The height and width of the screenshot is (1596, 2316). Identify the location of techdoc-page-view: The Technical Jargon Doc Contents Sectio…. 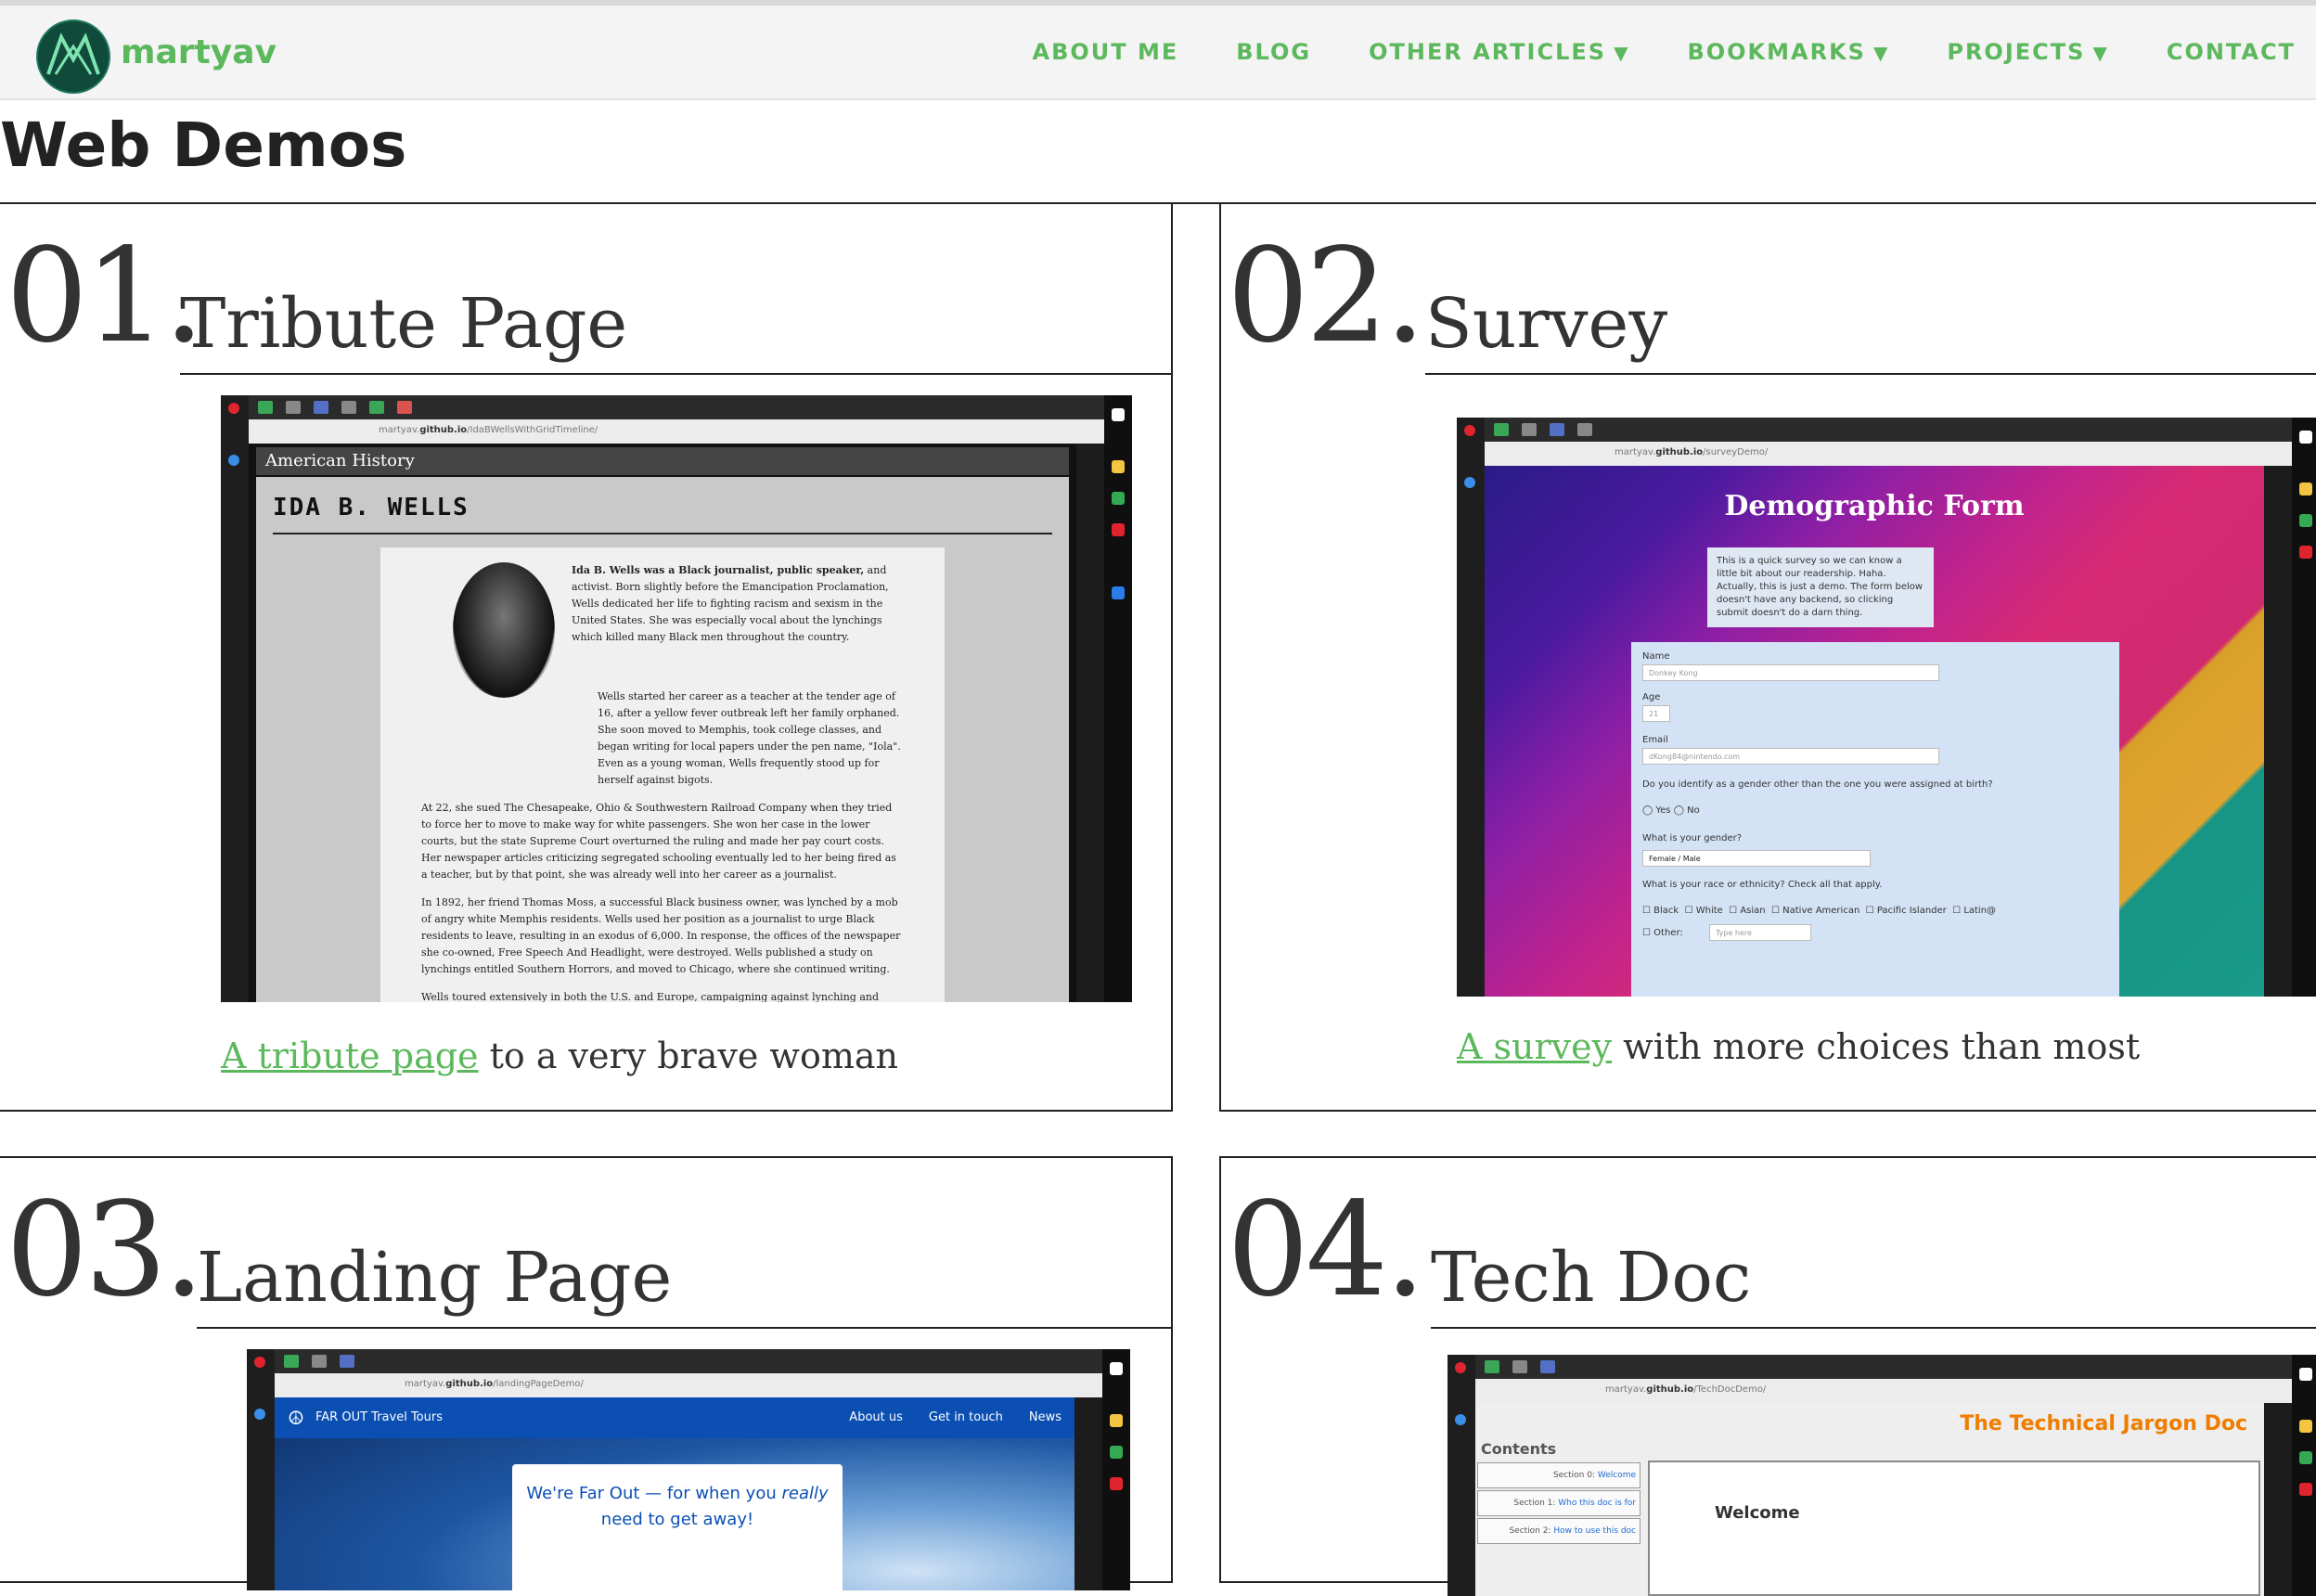
(1870, 1499).